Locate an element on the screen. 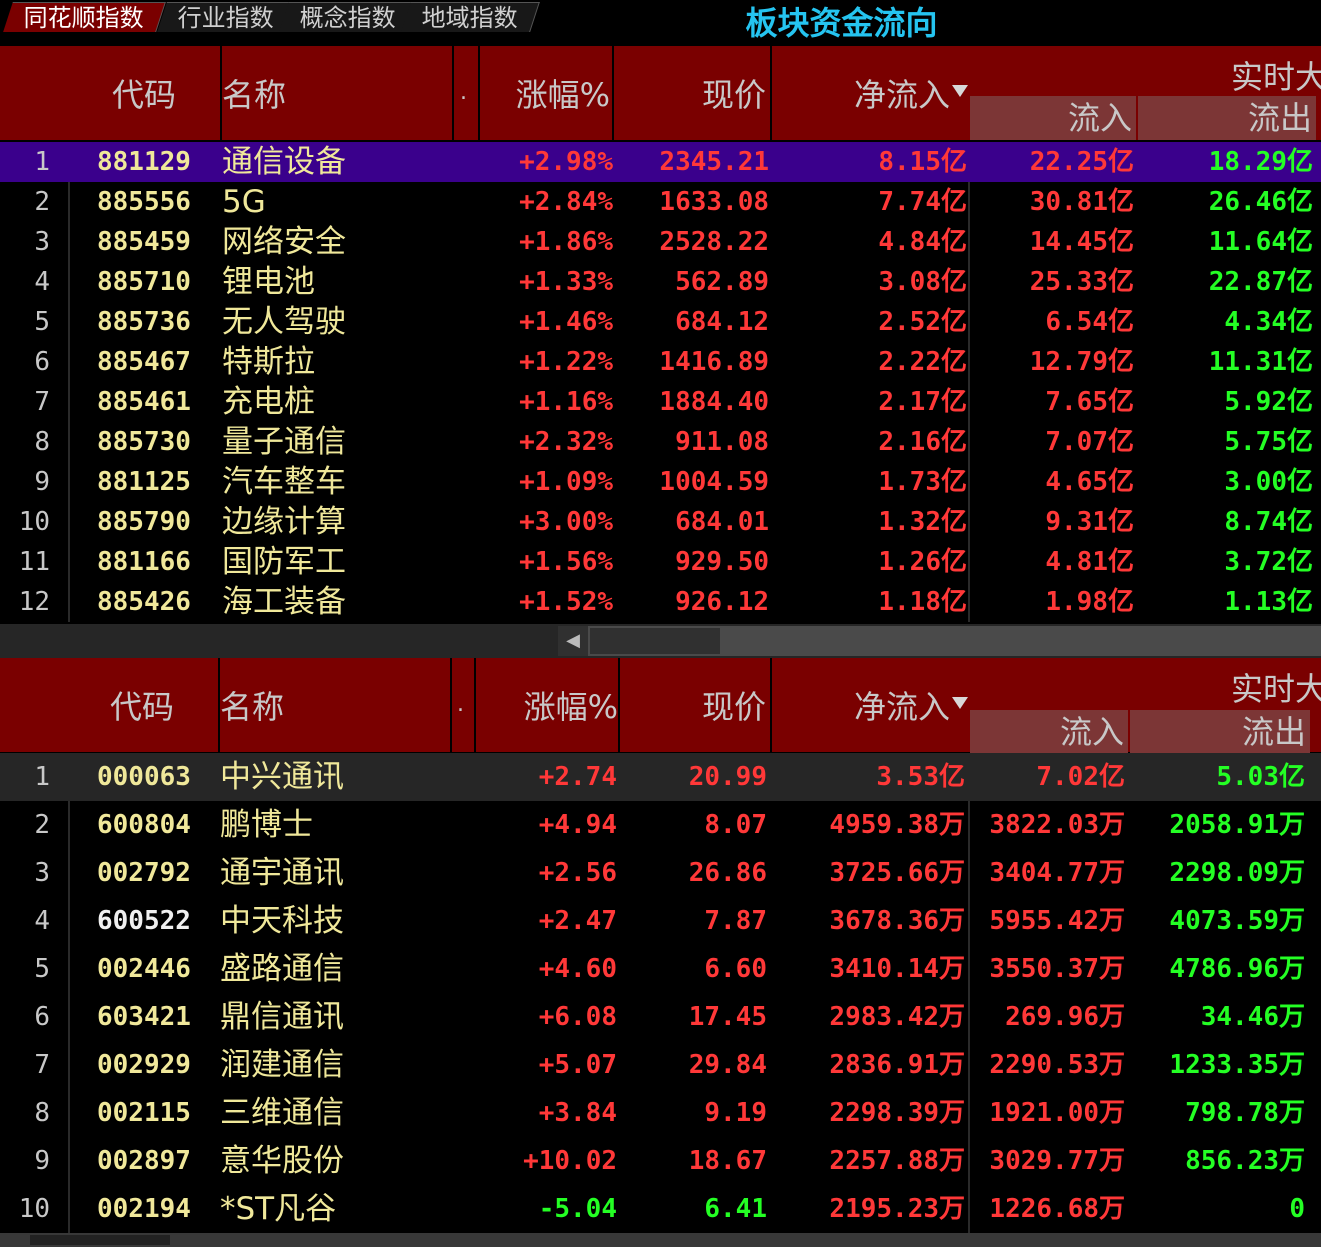 This screenshot has height=1247, width=1321. header-inflow-2: 流入 is located at coordinates (1049, 732).